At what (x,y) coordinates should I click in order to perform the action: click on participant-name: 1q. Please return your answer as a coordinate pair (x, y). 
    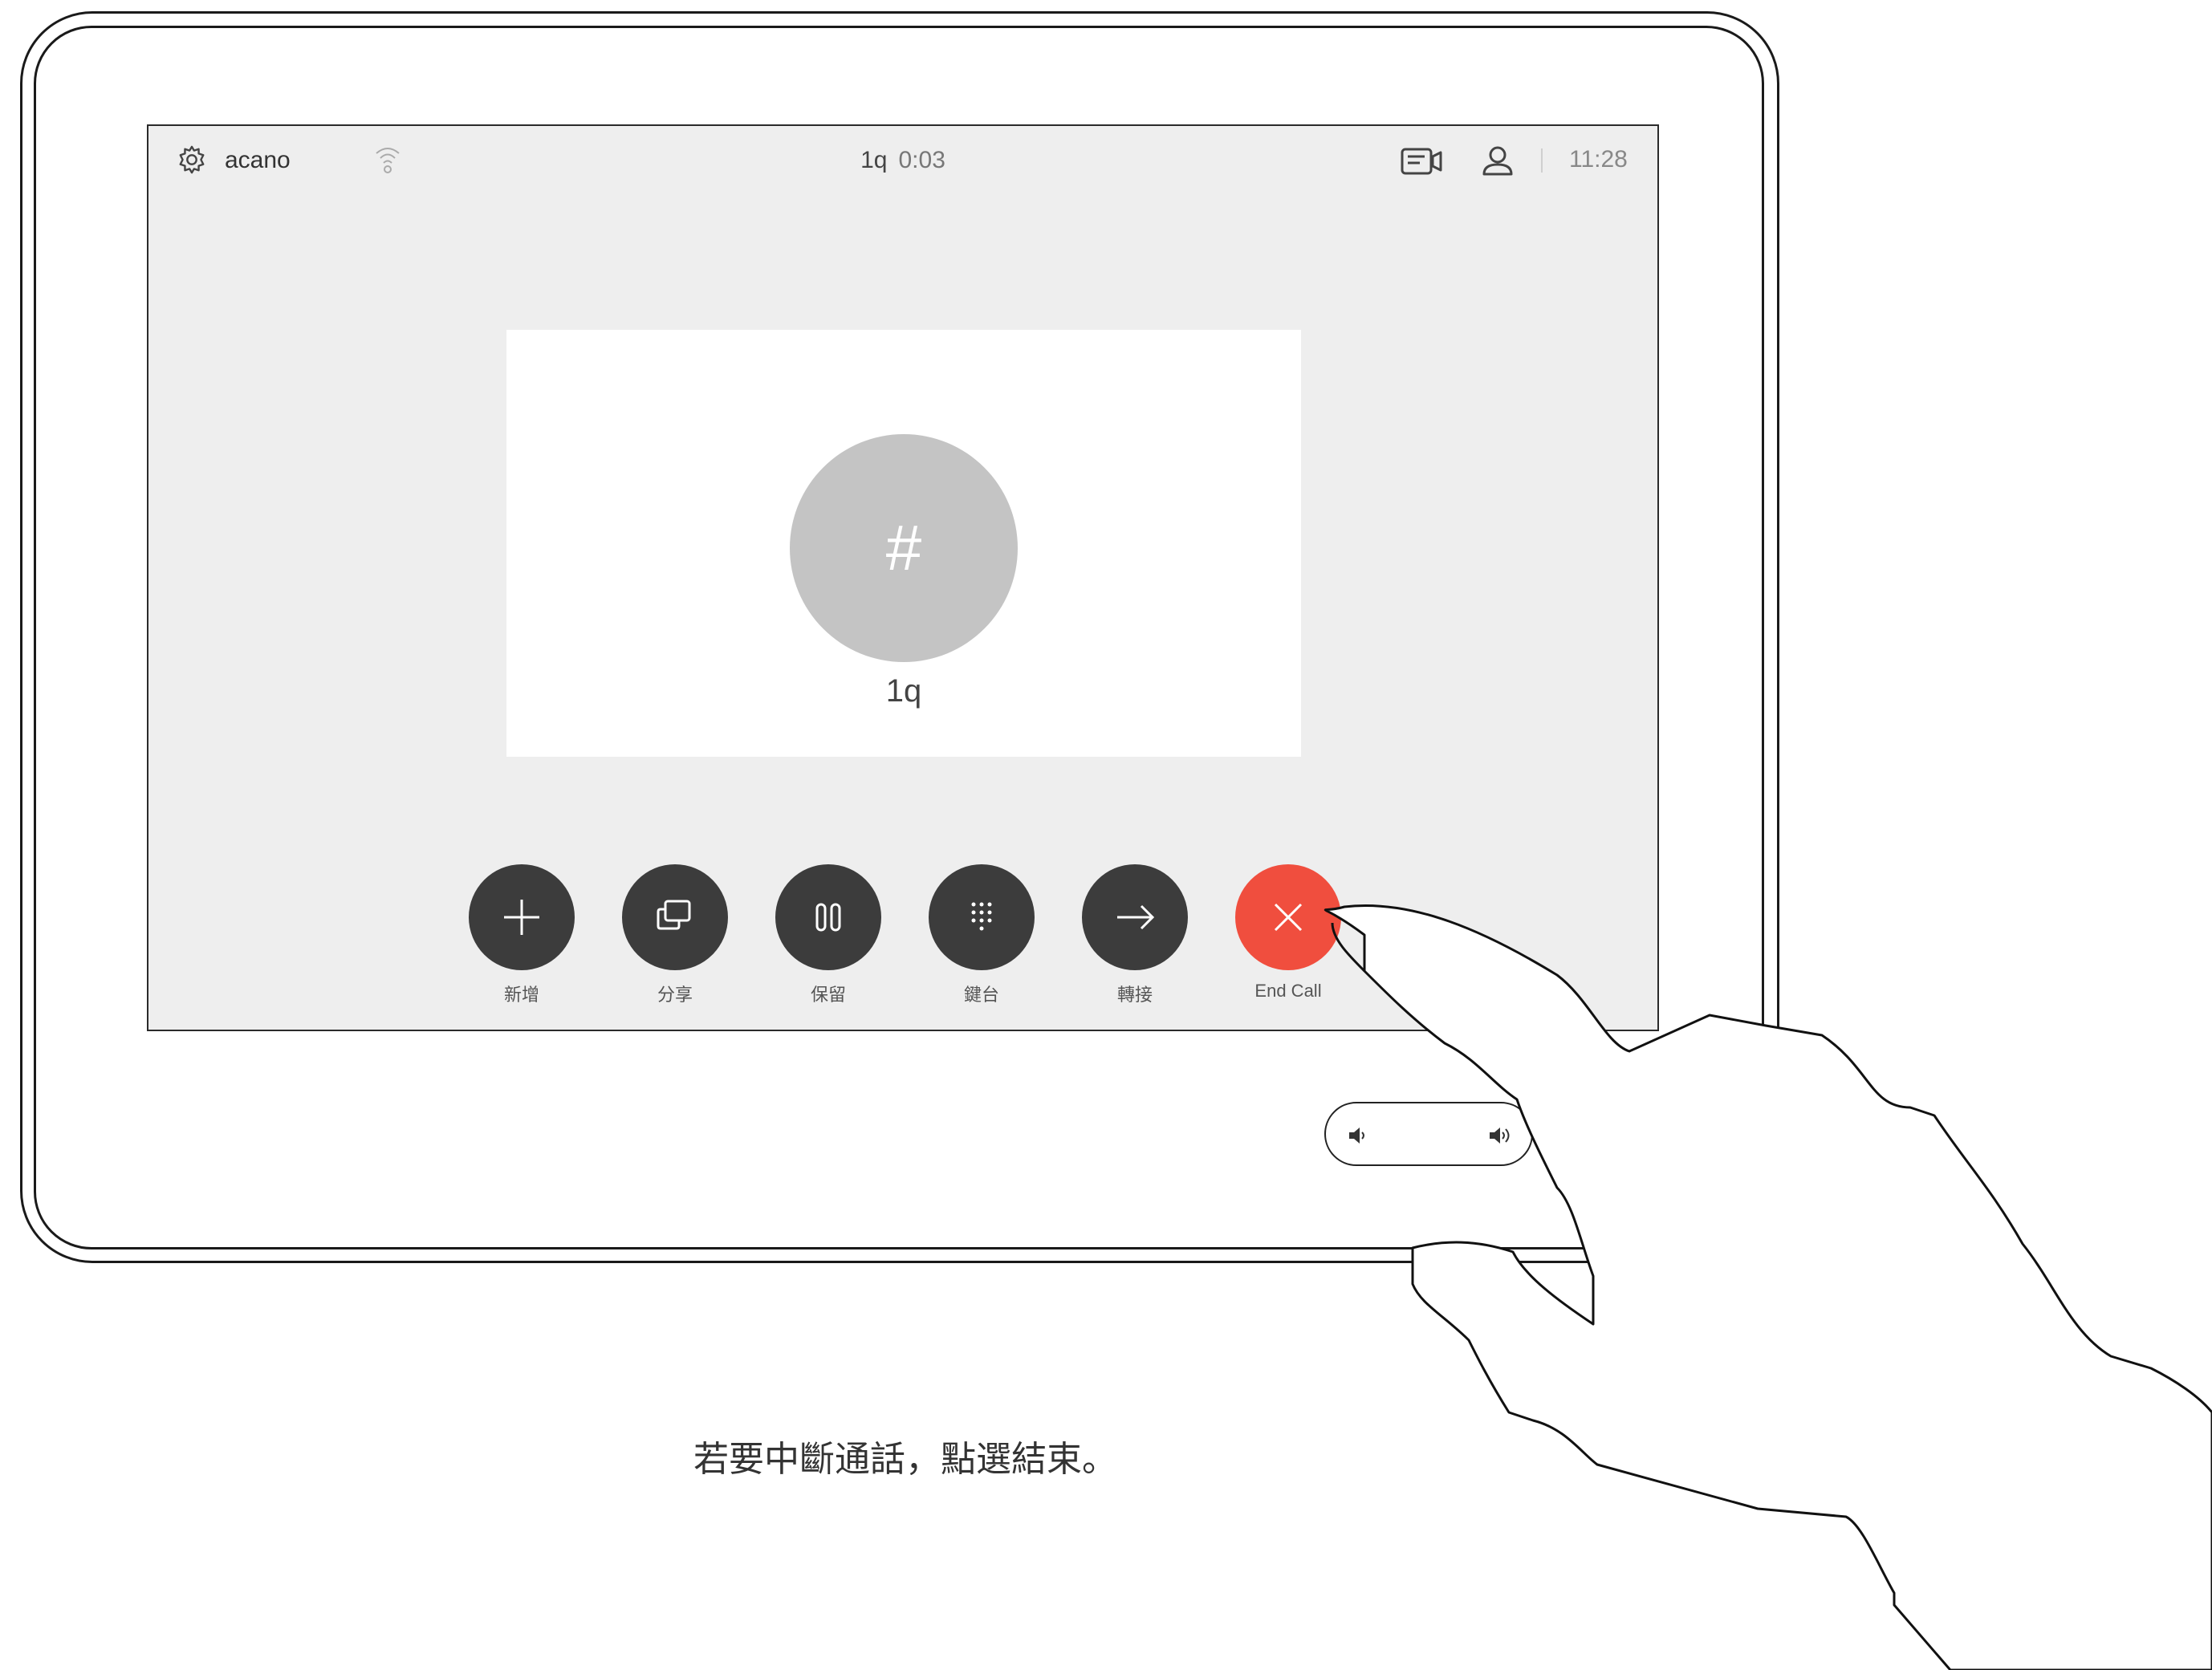
    Looking at the image, I should click on (904, 691).